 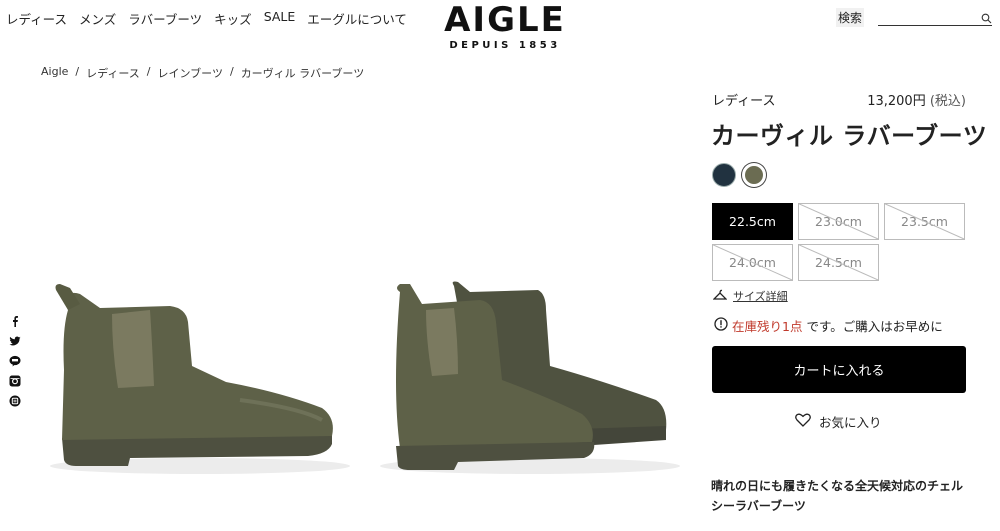 I want to click on search-label: 検索, so click(x=850, y=17).